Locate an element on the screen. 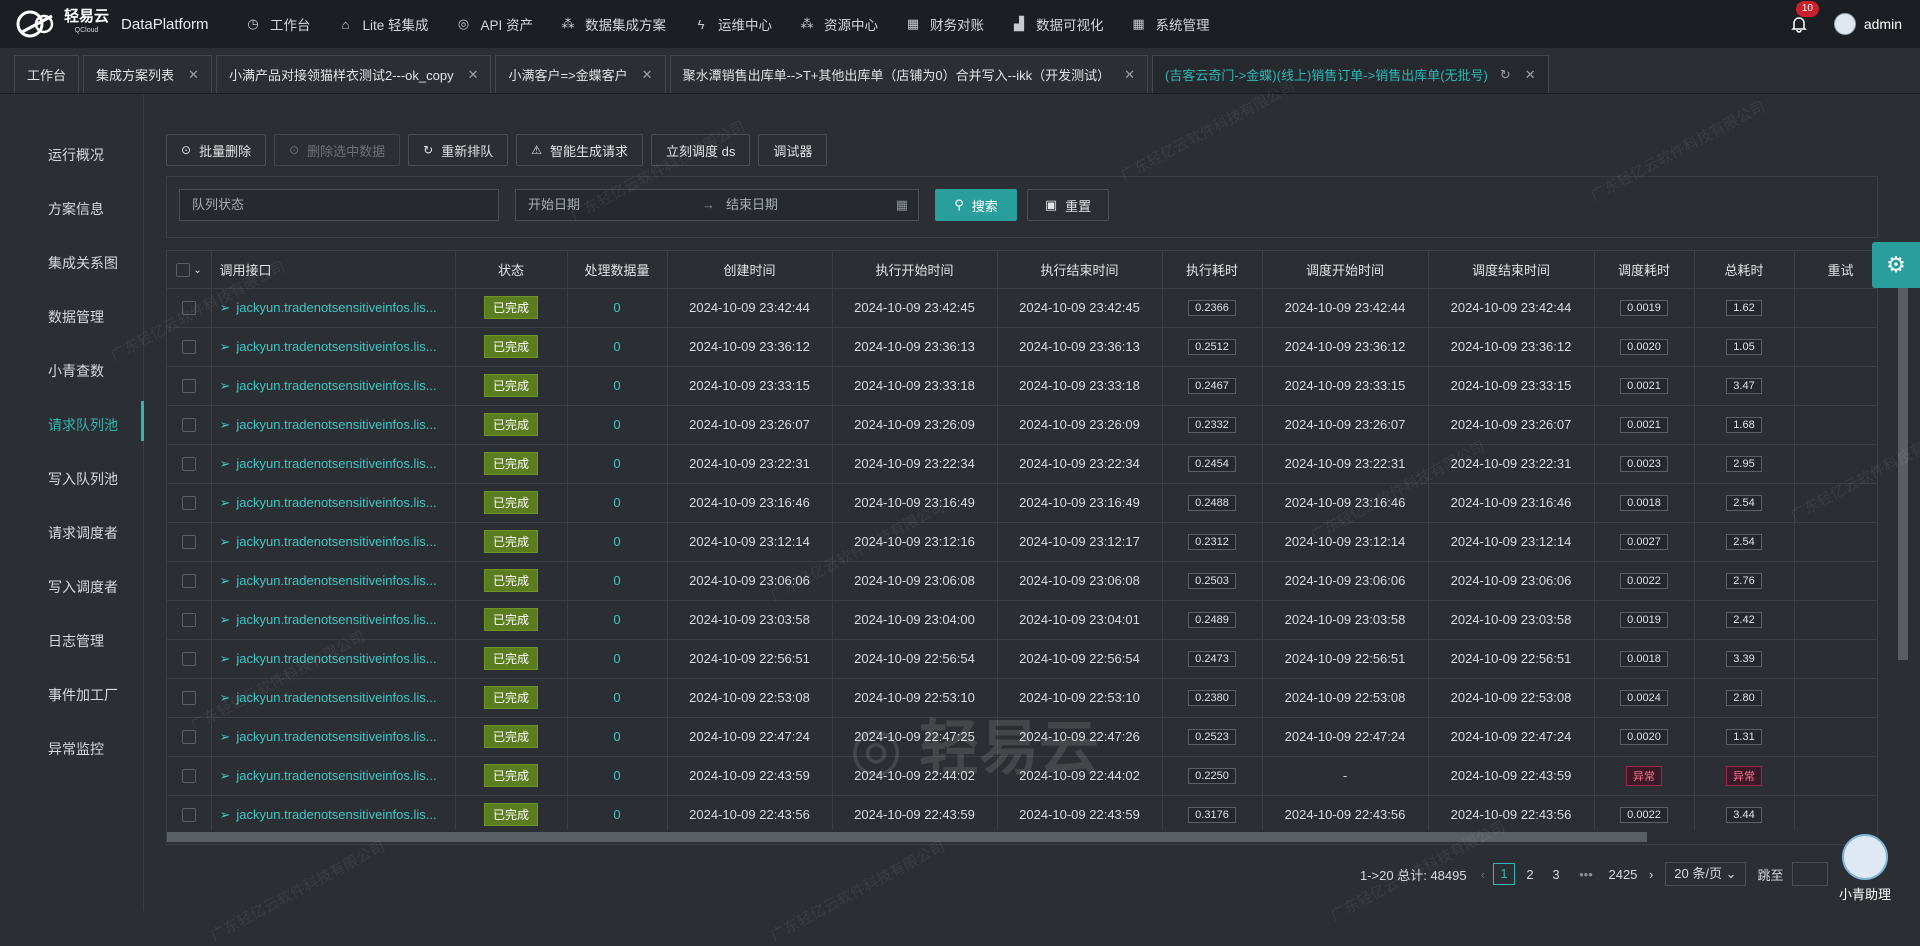 The image size is (1920, 946). dispatch-now-button: 立刻调度 ds is located at coordinates (701, 150).